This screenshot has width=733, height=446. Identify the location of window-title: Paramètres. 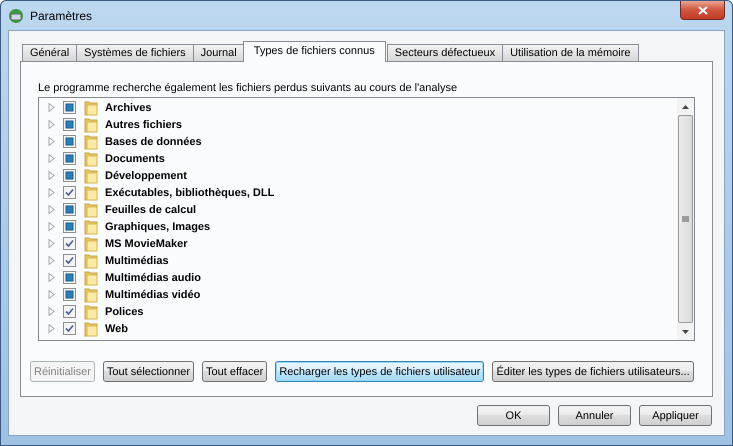
(61, 15).